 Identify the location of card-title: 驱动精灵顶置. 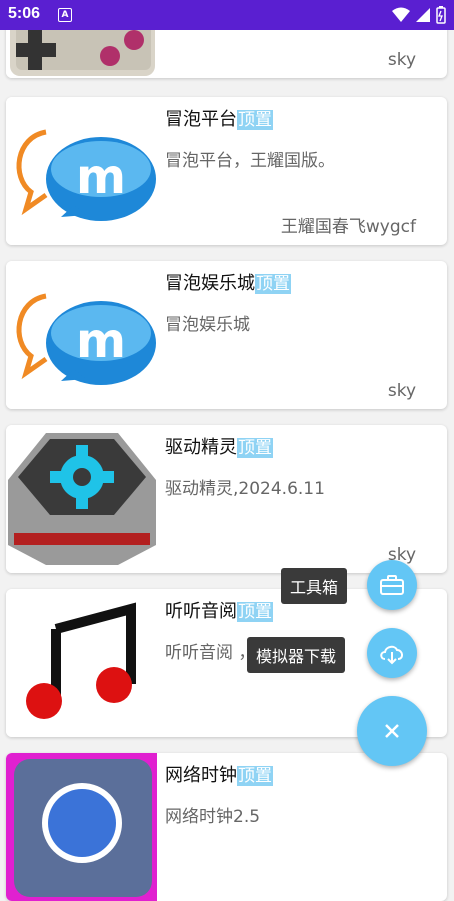
(219, 447).